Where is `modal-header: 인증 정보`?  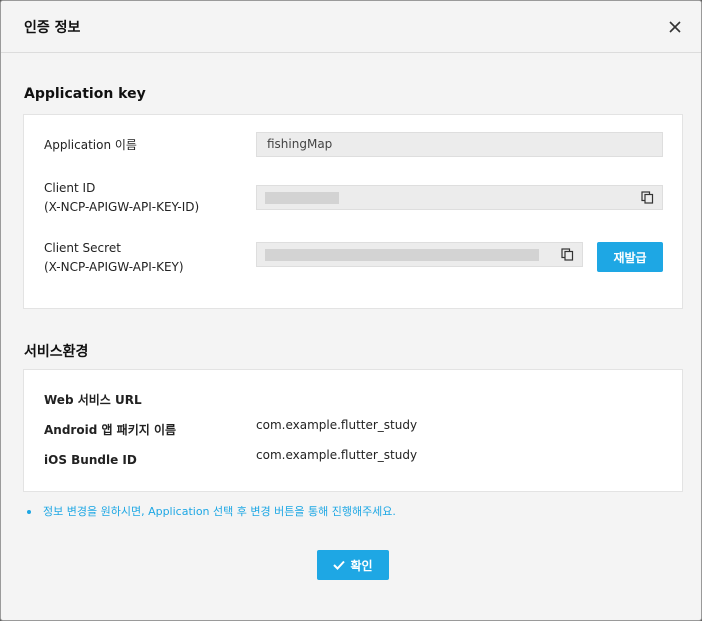 modal-header: 인증 정보 is located at coordinates (351, 27).